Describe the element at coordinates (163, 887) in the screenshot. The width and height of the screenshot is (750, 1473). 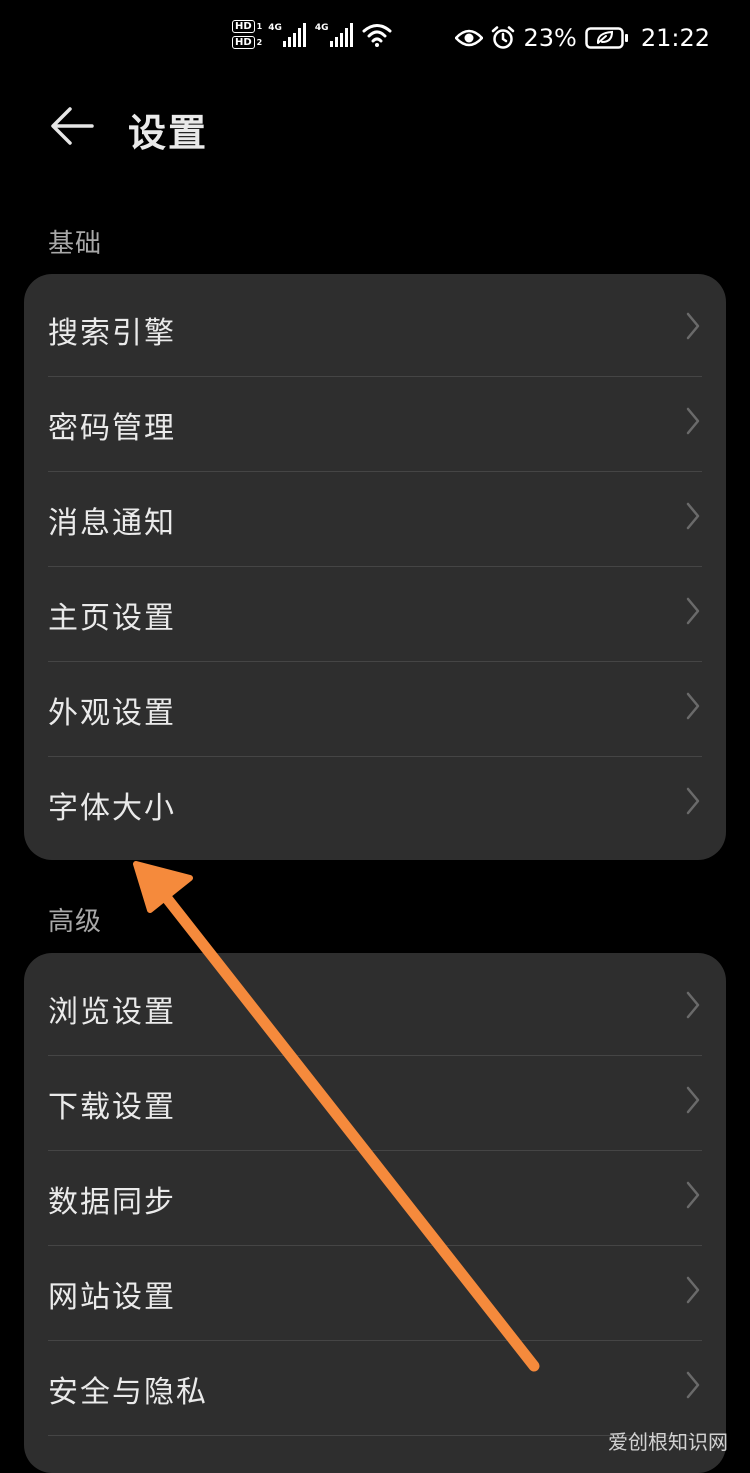
I see `arrow-head-icon` at that location.